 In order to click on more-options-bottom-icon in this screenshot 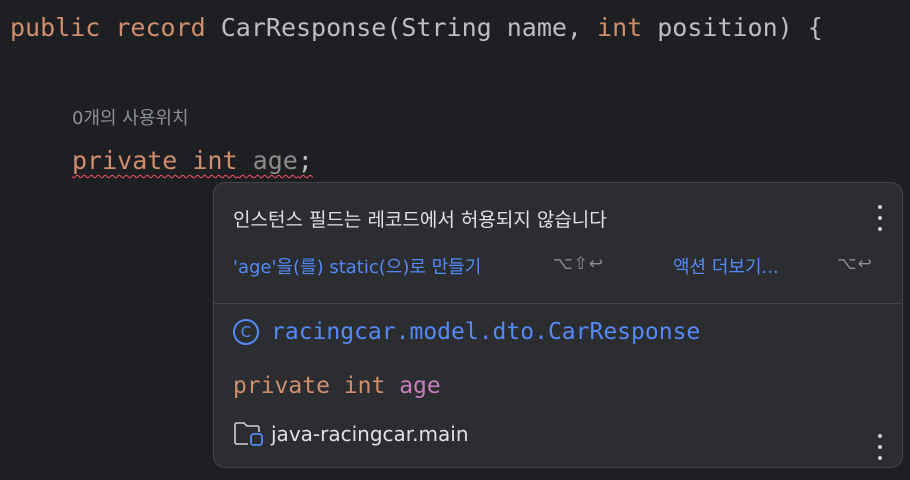, I will do `click(880, 447)`.